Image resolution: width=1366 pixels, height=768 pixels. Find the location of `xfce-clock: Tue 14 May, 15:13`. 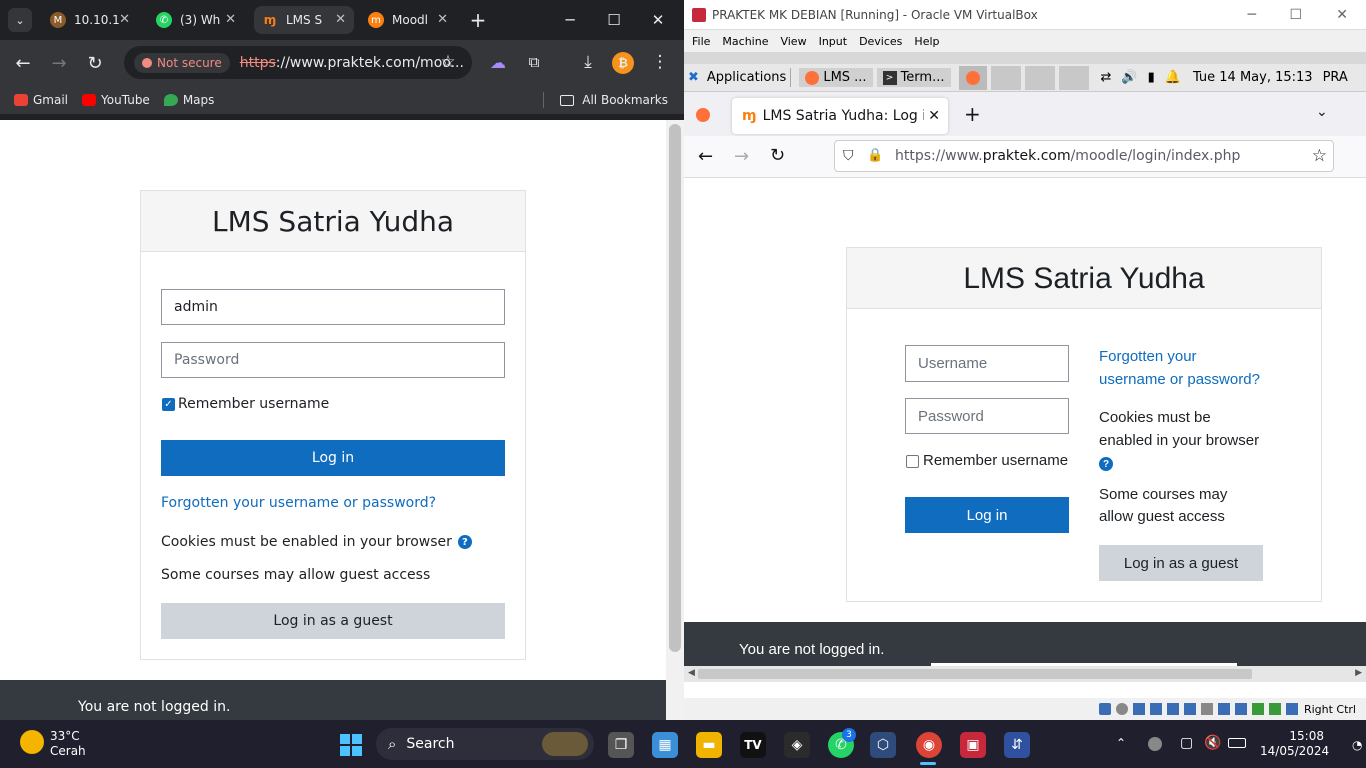

xfce-clock: Tue 14 May, 15:13 is located at coordinates (1253, 77).